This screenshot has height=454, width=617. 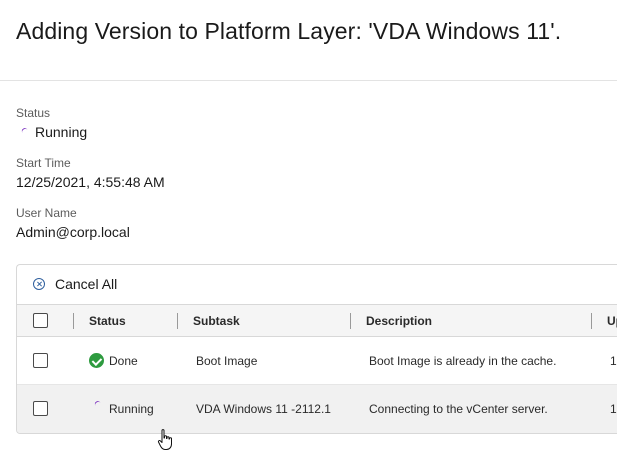 I want to click on status-text: Running, so click(x=61, y=132).